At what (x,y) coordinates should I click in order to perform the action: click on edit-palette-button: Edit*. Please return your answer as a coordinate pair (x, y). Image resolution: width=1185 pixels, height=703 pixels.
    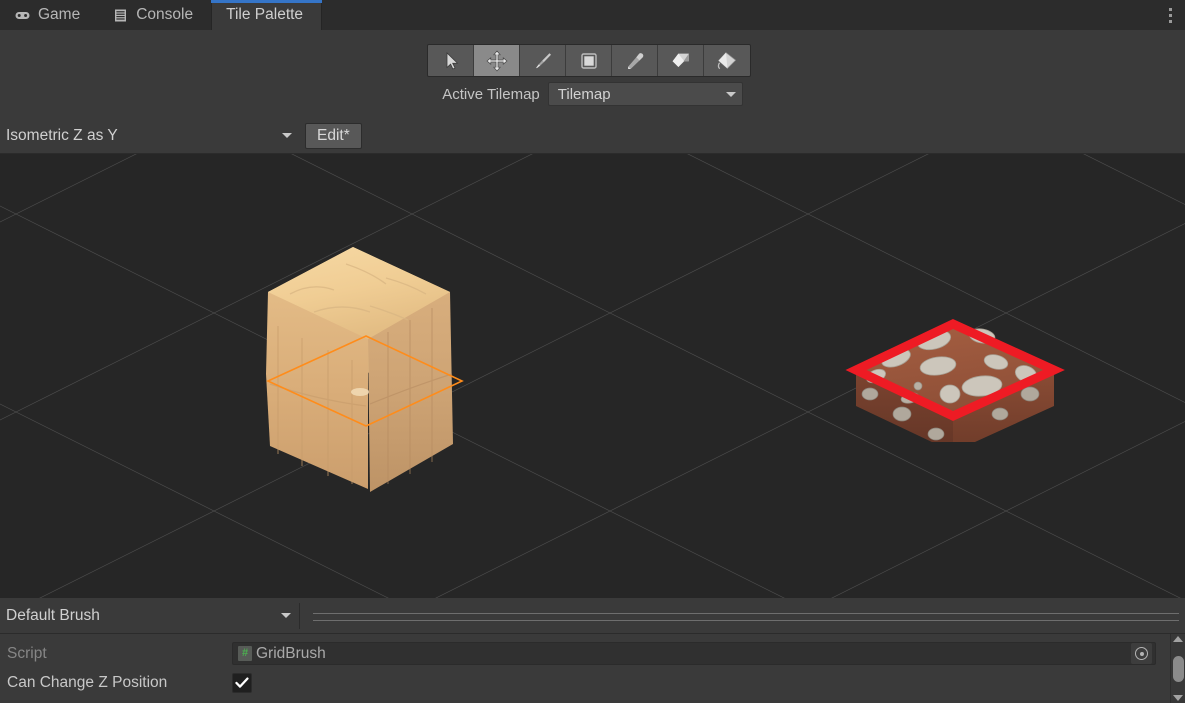
    Looking at the image, I should click on (333, 135).